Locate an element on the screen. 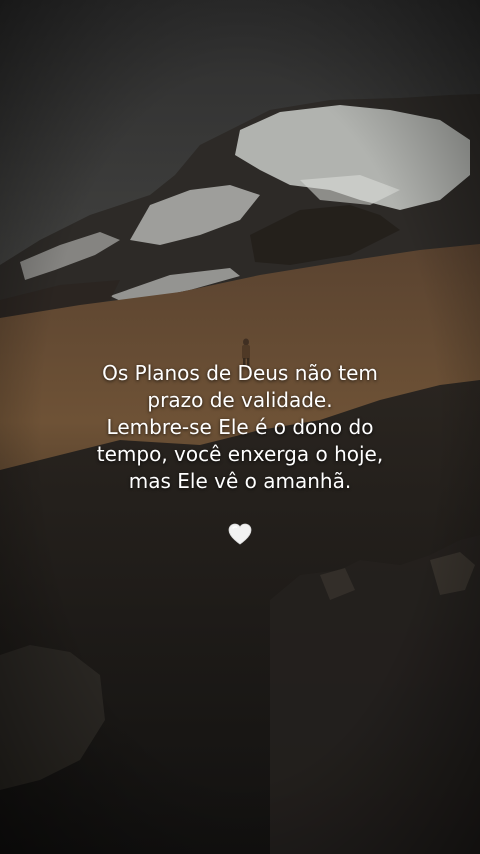  quote-line-4: tempo, você enxerga o hoje, is located at coordinates (240, 454).